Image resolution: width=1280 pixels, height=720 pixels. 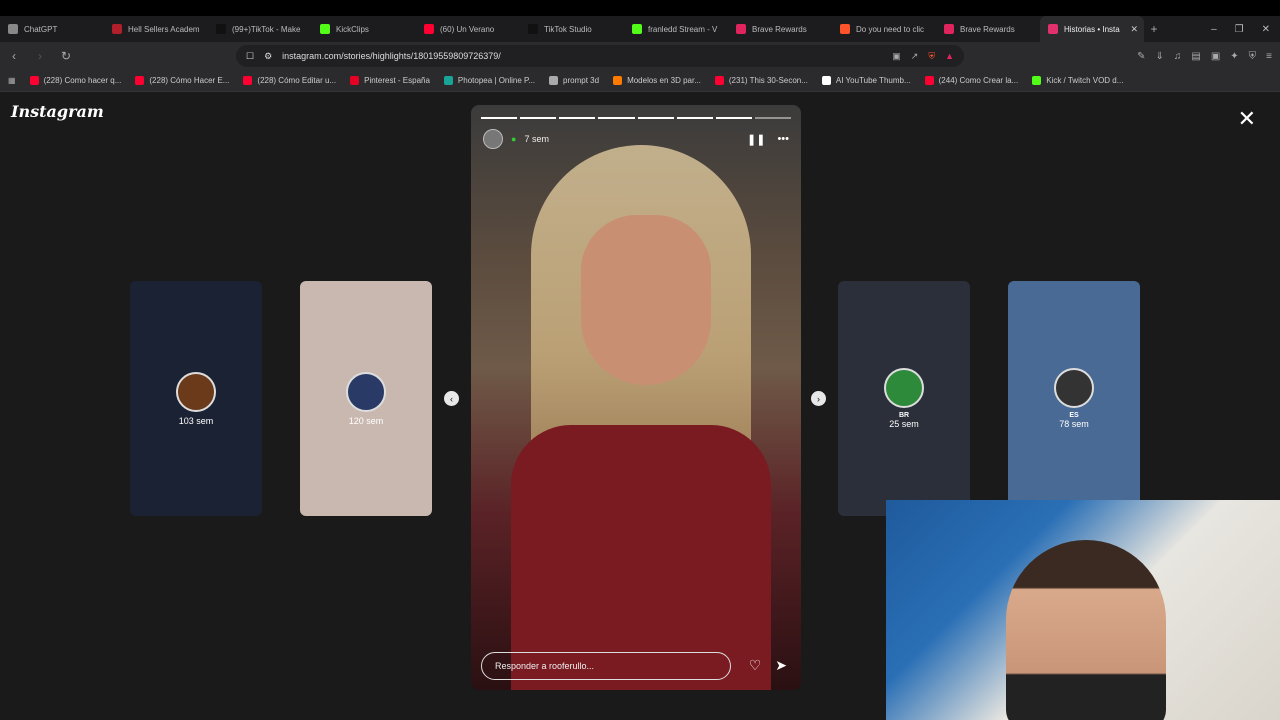 What do you see at coordinates (390, 80) in the screenshot?
I see `bookmark-item: Pinterest - España` at bounding box center [390, 80].